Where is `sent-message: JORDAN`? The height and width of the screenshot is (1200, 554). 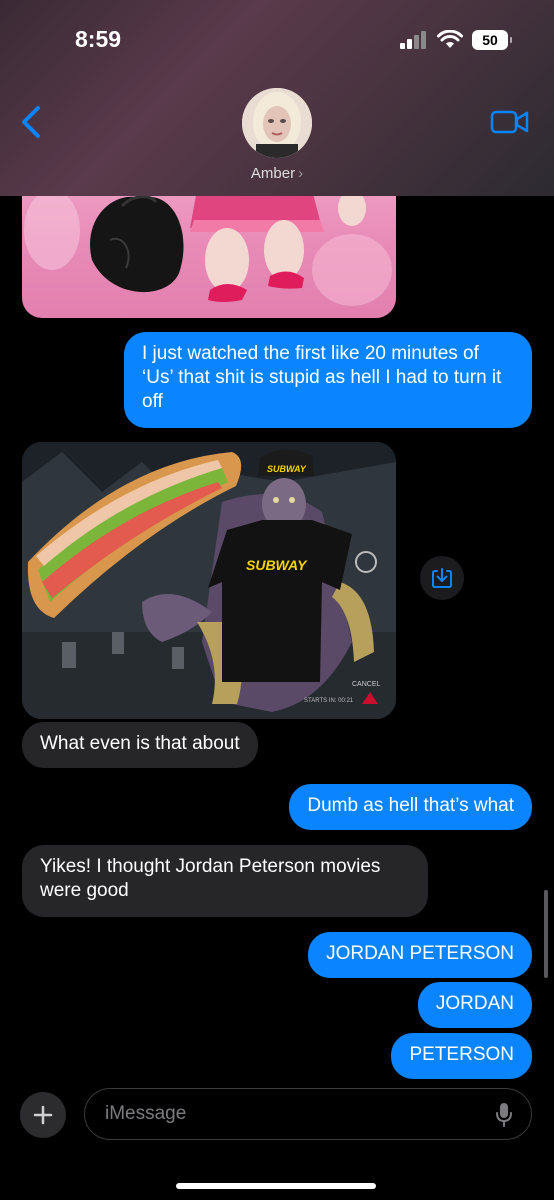 sent-message: JORDAN is located at coordinates (474, 1005).